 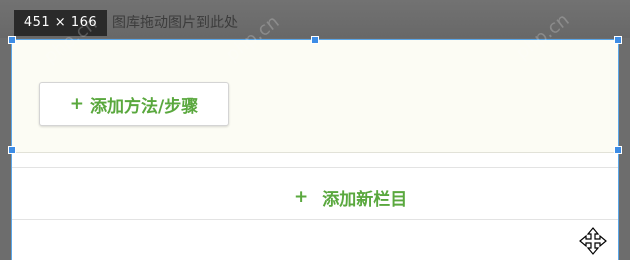 What do you see at coordinates (593, 241) in the screenshot?
I see `move-cursor-icon` at bounding box center [593, 241].